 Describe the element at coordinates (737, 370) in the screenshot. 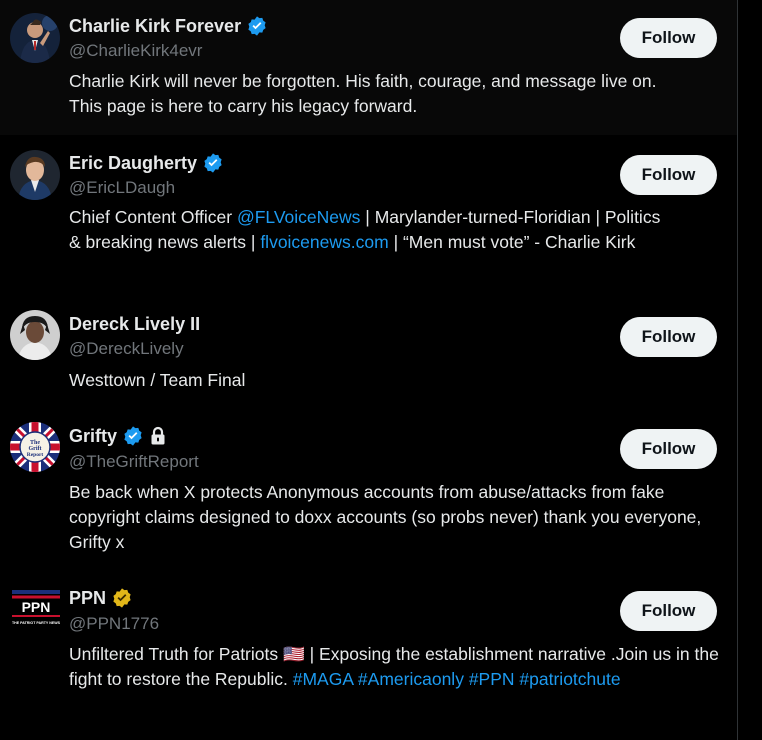

I see `column-divider` at that location.